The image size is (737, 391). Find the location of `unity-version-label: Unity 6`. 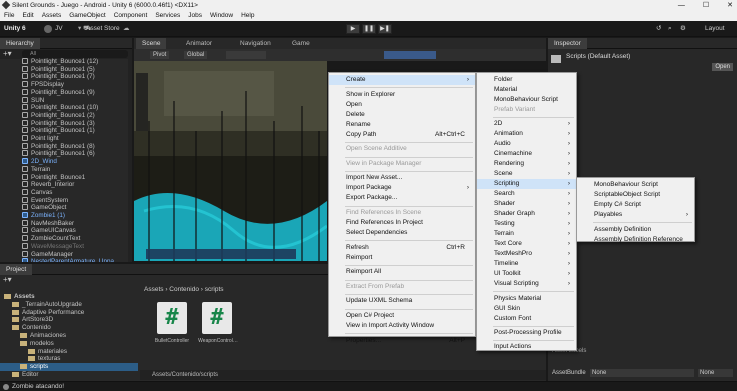

unity-version-label: Unity 6 is located at coordinates (15, 29).